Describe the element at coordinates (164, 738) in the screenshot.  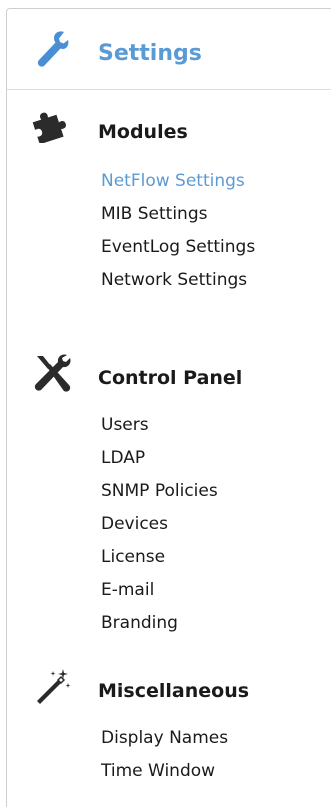
I see `menu-item-display-names: Display Names` at that location.